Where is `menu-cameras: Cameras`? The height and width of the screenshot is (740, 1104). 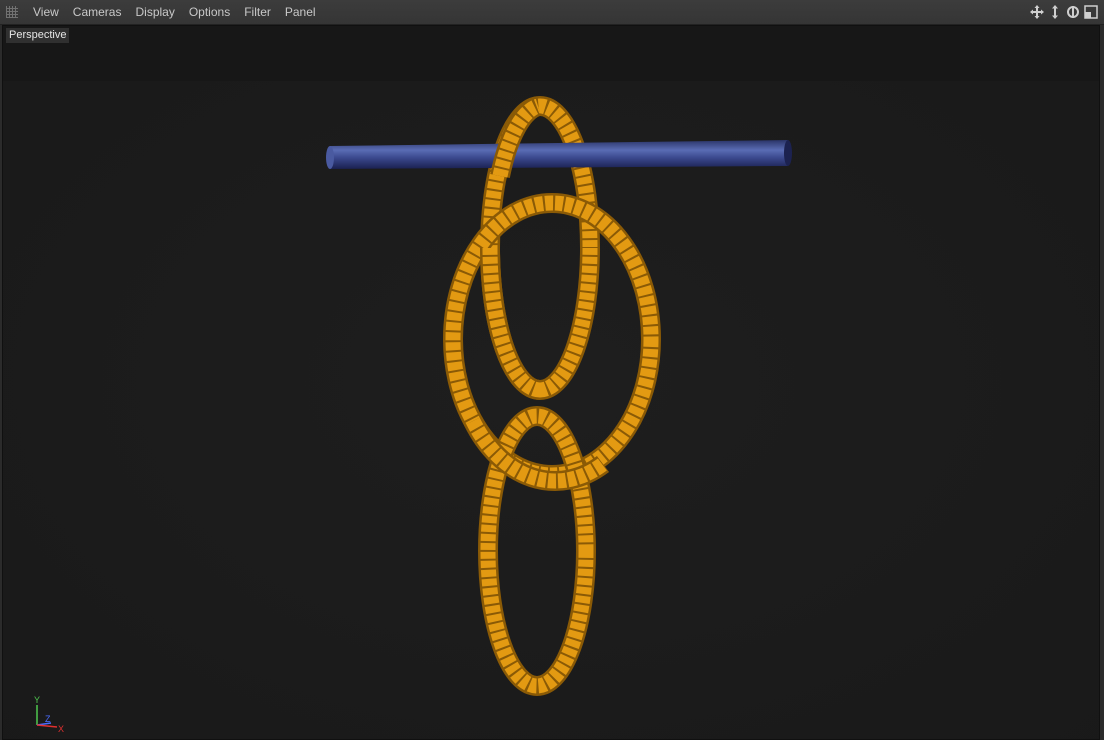
menu-cameras: Cameras is located at coordinates (97, 12).